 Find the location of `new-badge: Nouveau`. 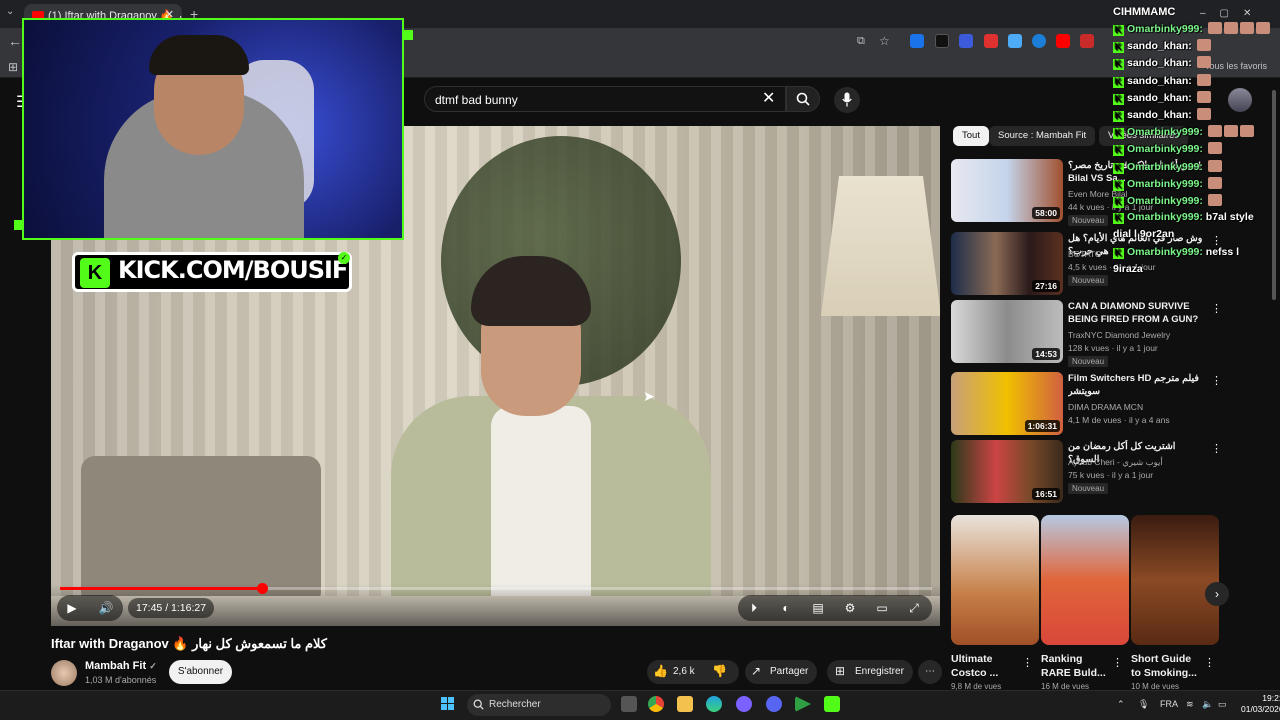

new-badge: Nouveau is located at coordinates (1088, 361).